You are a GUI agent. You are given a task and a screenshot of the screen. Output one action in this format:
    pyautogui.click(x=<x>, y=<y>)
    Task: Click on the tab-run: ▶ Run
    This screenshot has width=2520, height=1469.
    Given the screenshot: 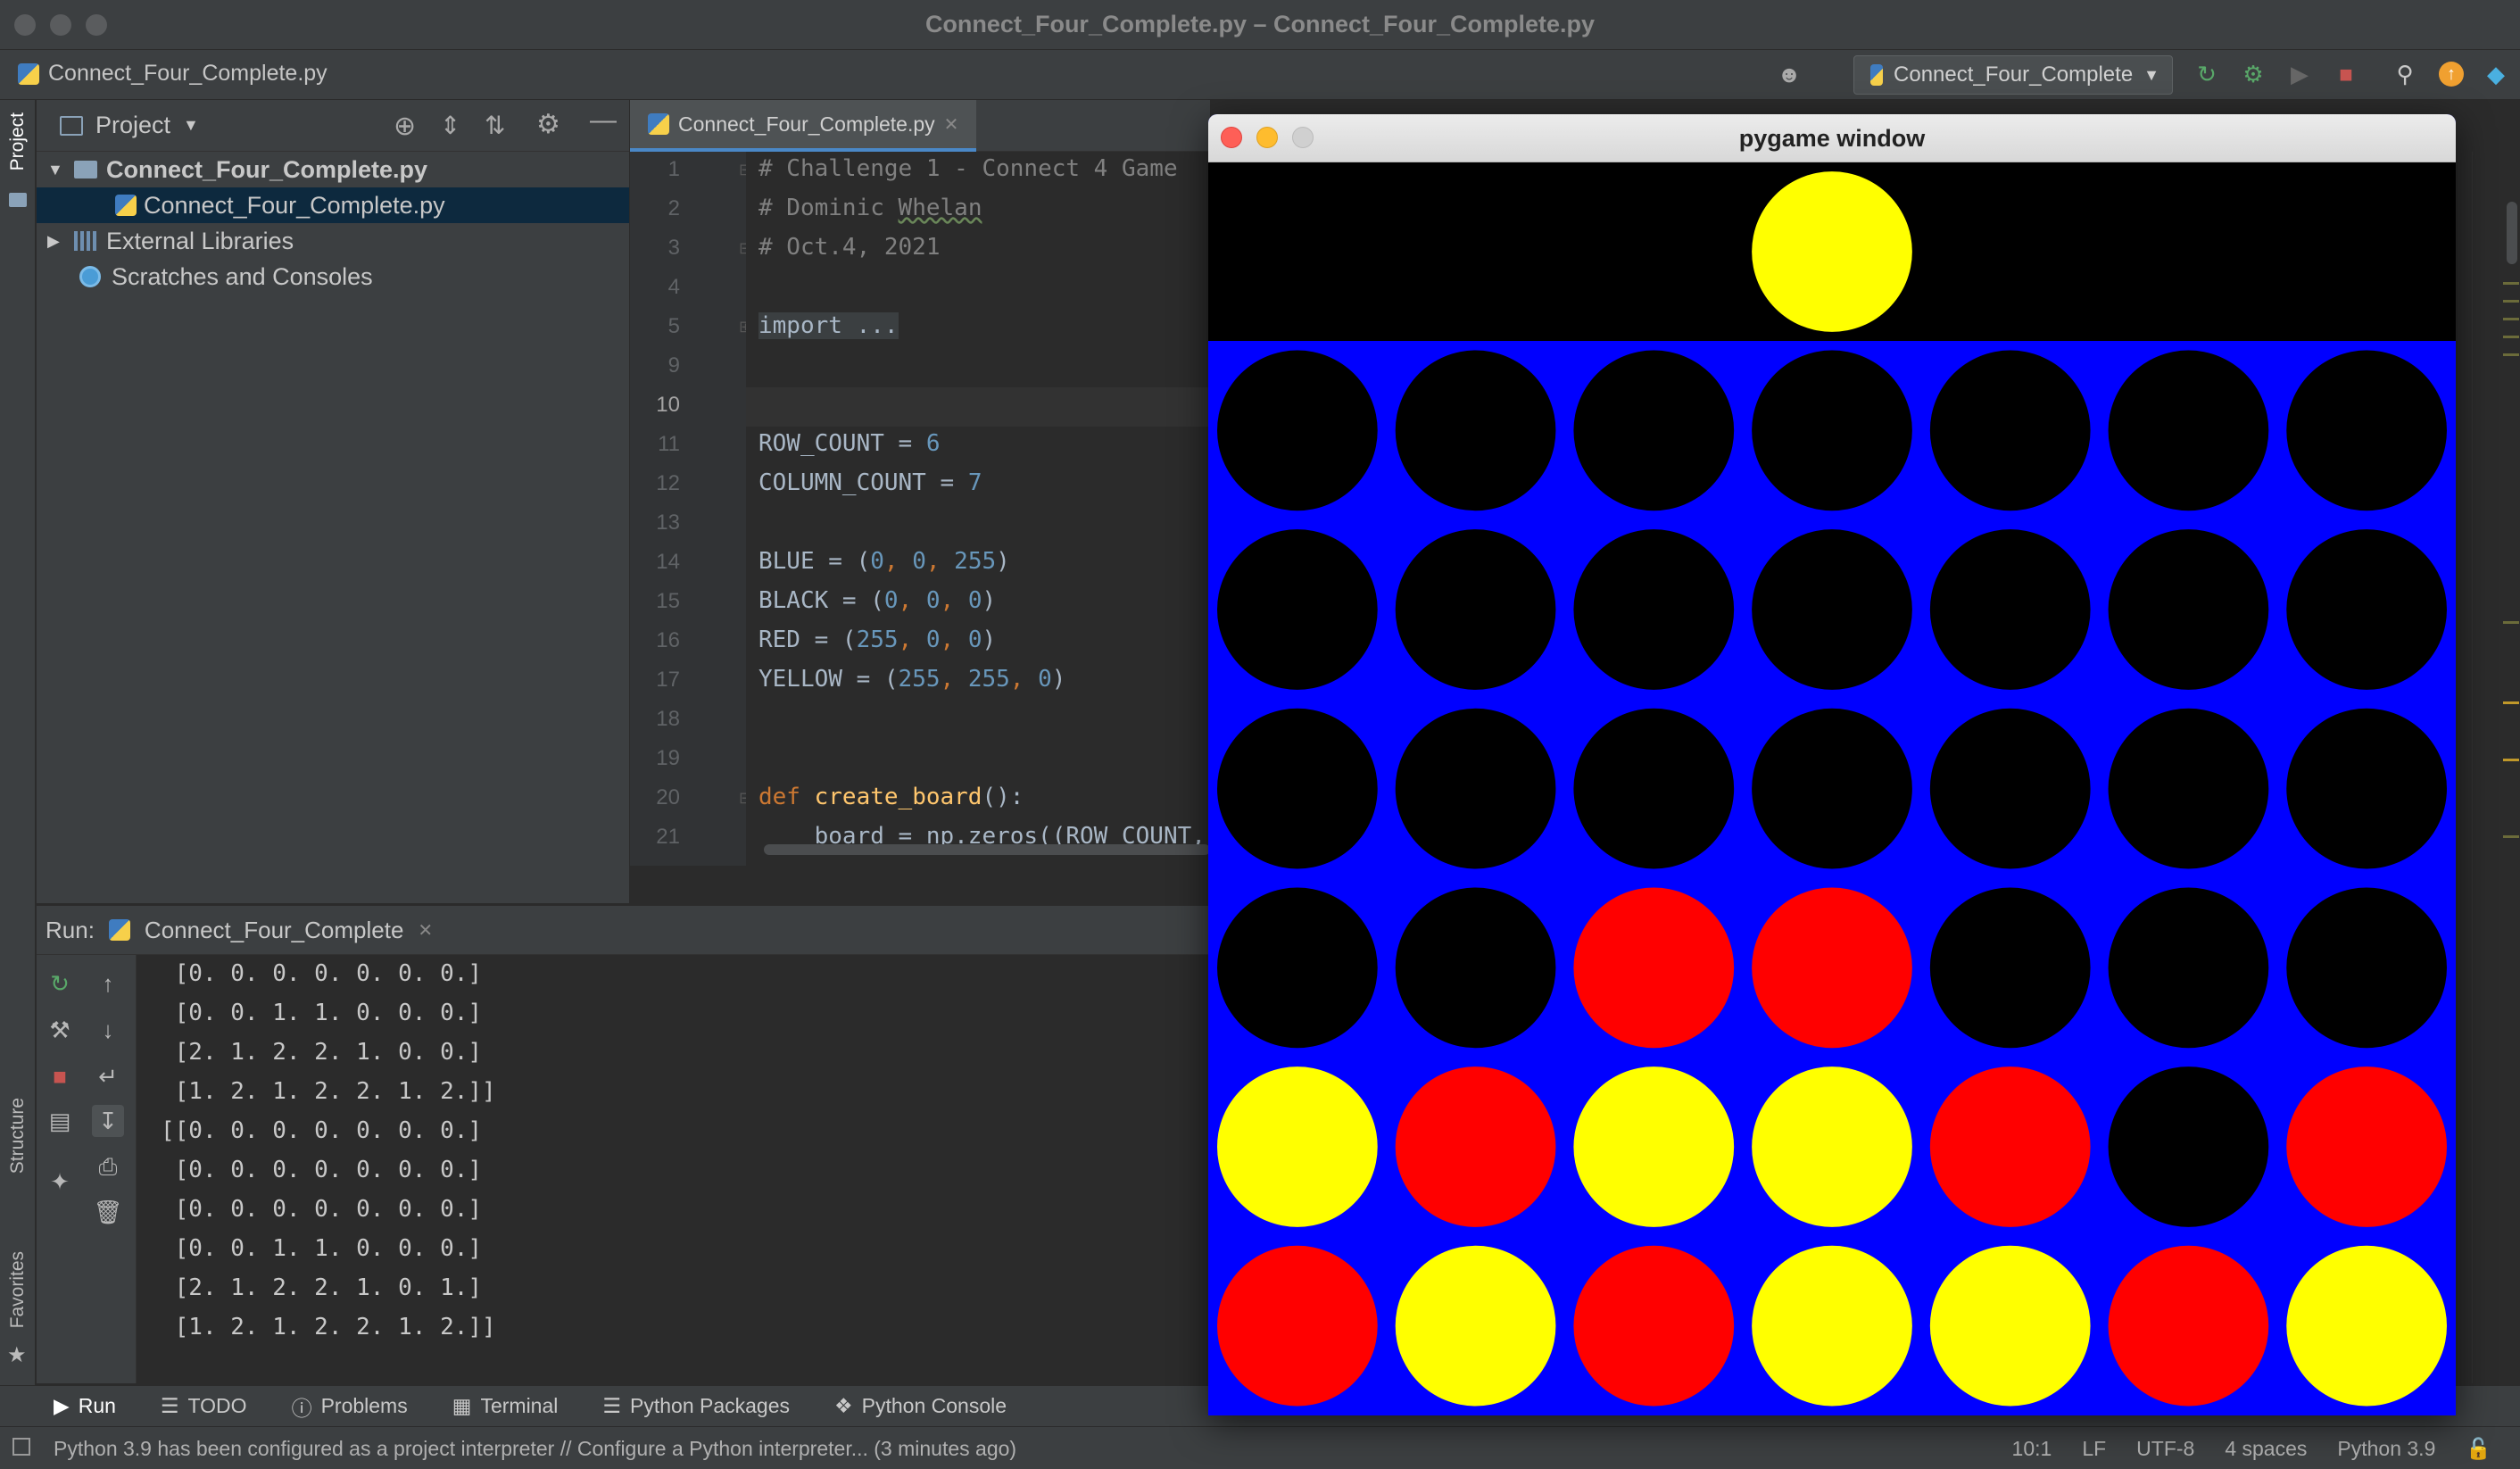 What is the action you would take?
    pyautogui.click(x=85, y=1406)
    